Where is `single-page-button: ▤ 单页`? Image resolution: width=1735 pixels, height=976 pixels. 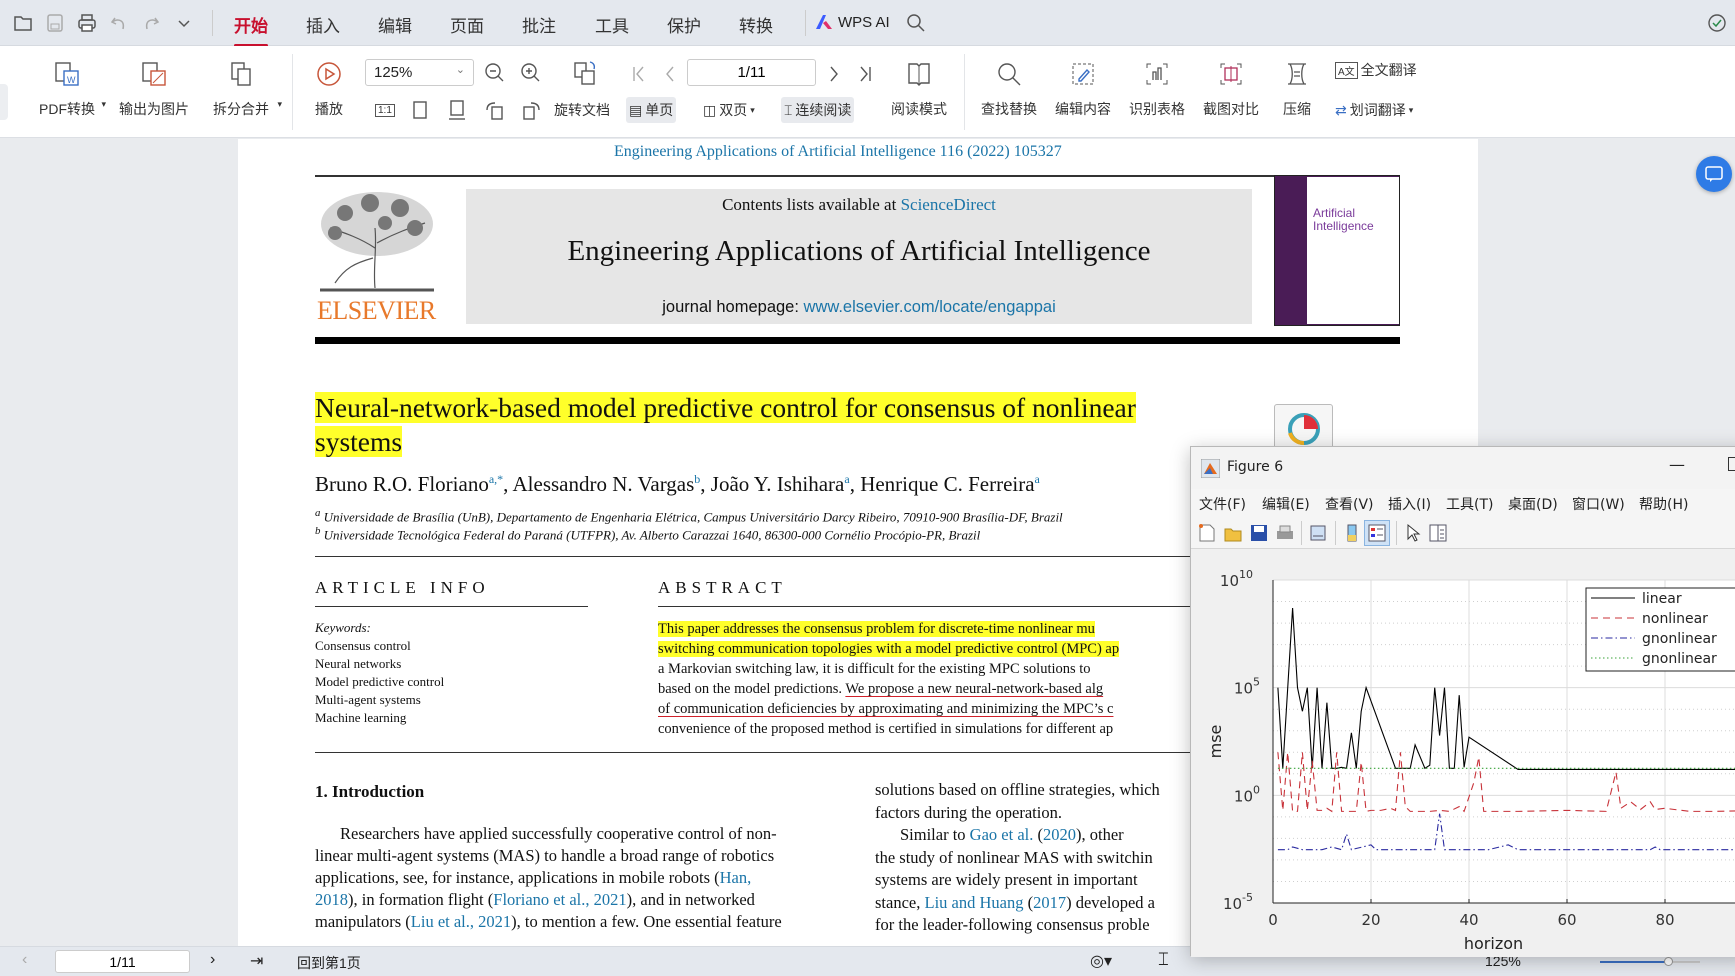 single-page-button: ▤ 单页 is located at coordinates (651, 110).